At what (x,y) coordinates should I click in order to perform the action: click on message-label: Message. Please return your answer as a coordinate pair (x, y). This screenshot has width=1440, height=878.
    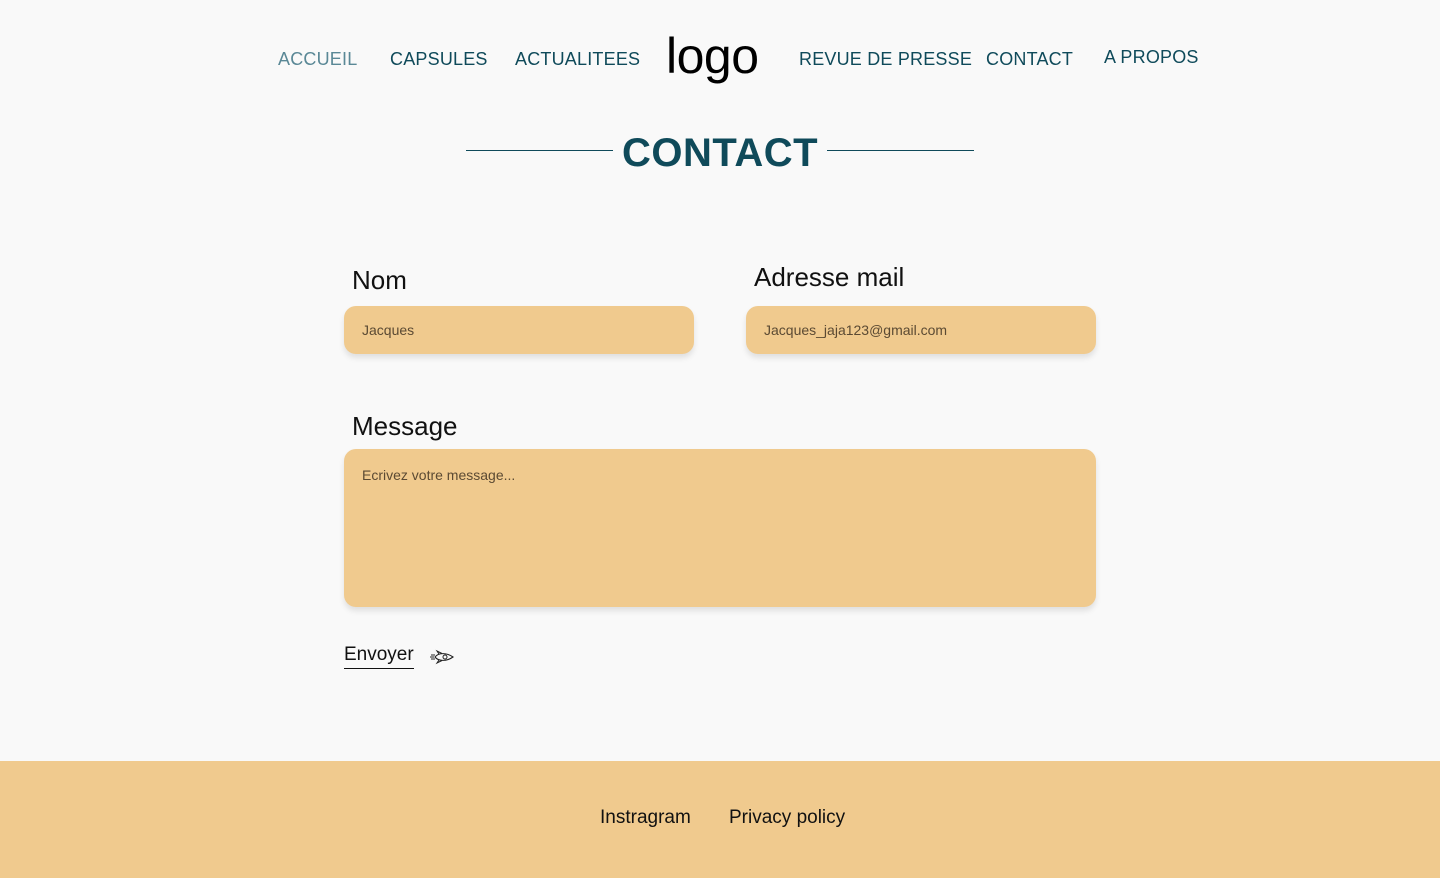
    Looking at the image, I should click on (405, 426).